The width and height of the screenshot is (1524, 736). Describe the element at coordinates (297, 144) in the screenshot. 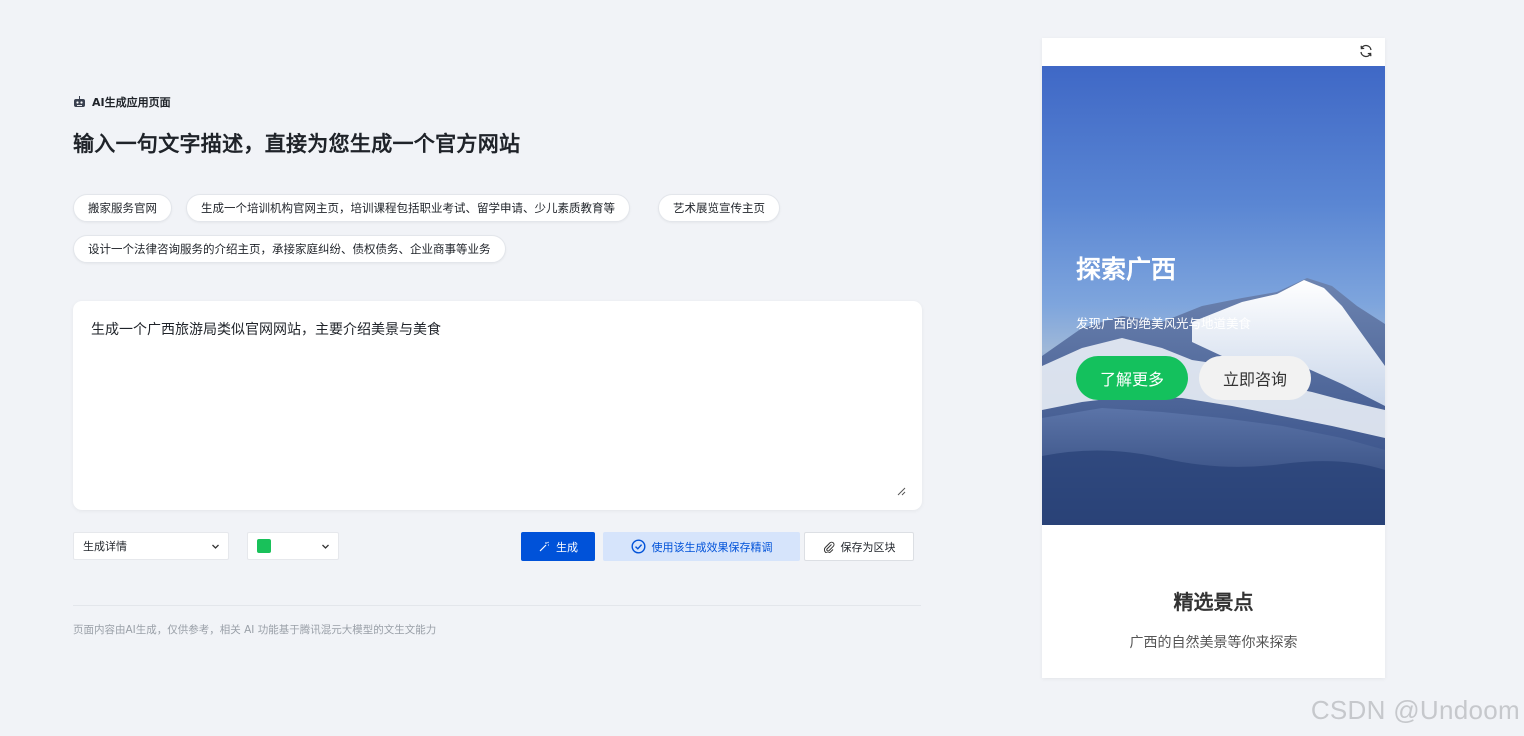

I see `page-headline: 输入一句文字描述，直接为您生成一个官方网站` at that location.